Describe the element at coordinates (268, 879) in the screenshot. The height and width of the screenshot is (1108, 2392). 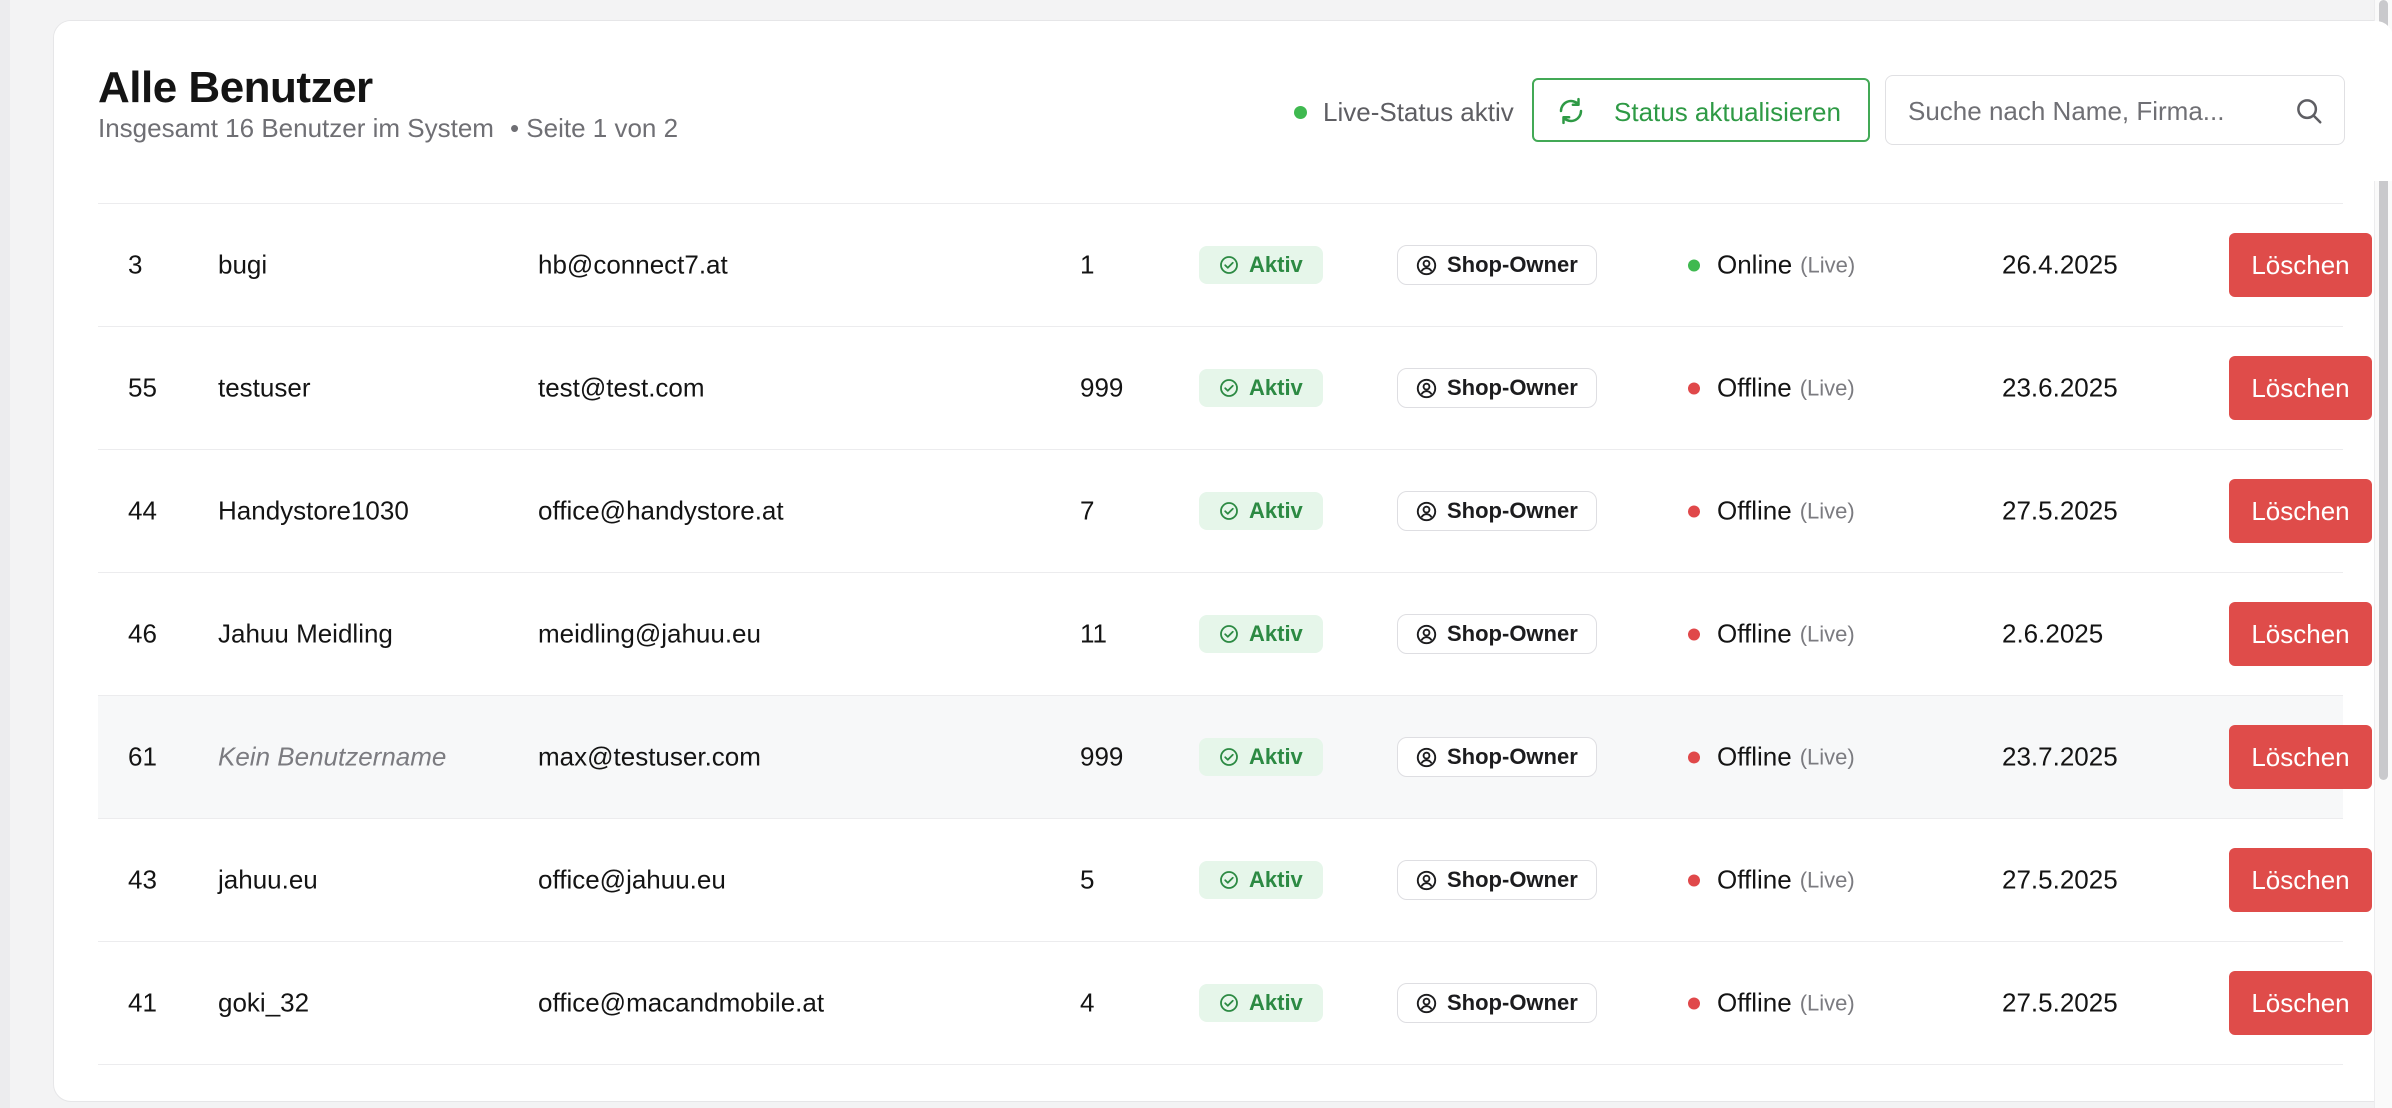
I see `user-name: jahuu.eu` at that location.